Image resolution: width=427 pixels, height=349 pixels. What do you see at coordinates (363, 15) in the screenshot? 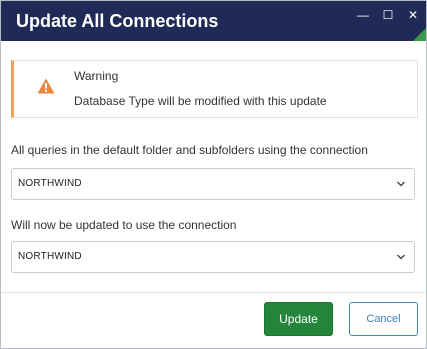
I see `minimize-button: —` at bounding box center [363, 15].